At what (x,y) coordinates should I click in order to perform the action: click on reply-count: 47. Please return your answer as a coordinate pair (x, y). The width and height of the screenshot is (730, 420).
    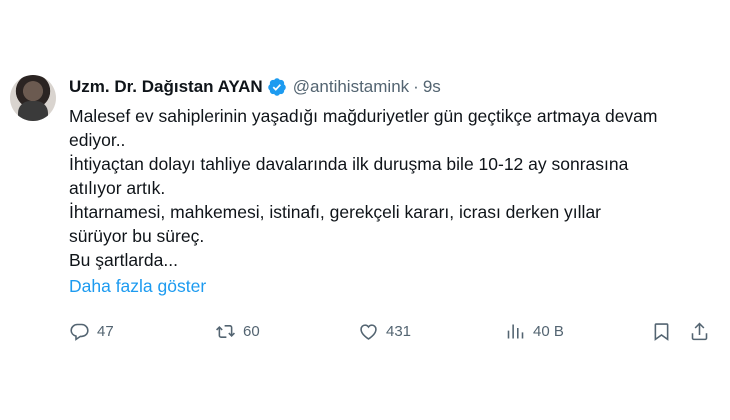
    Looking at the image, I should click on (105, 331).